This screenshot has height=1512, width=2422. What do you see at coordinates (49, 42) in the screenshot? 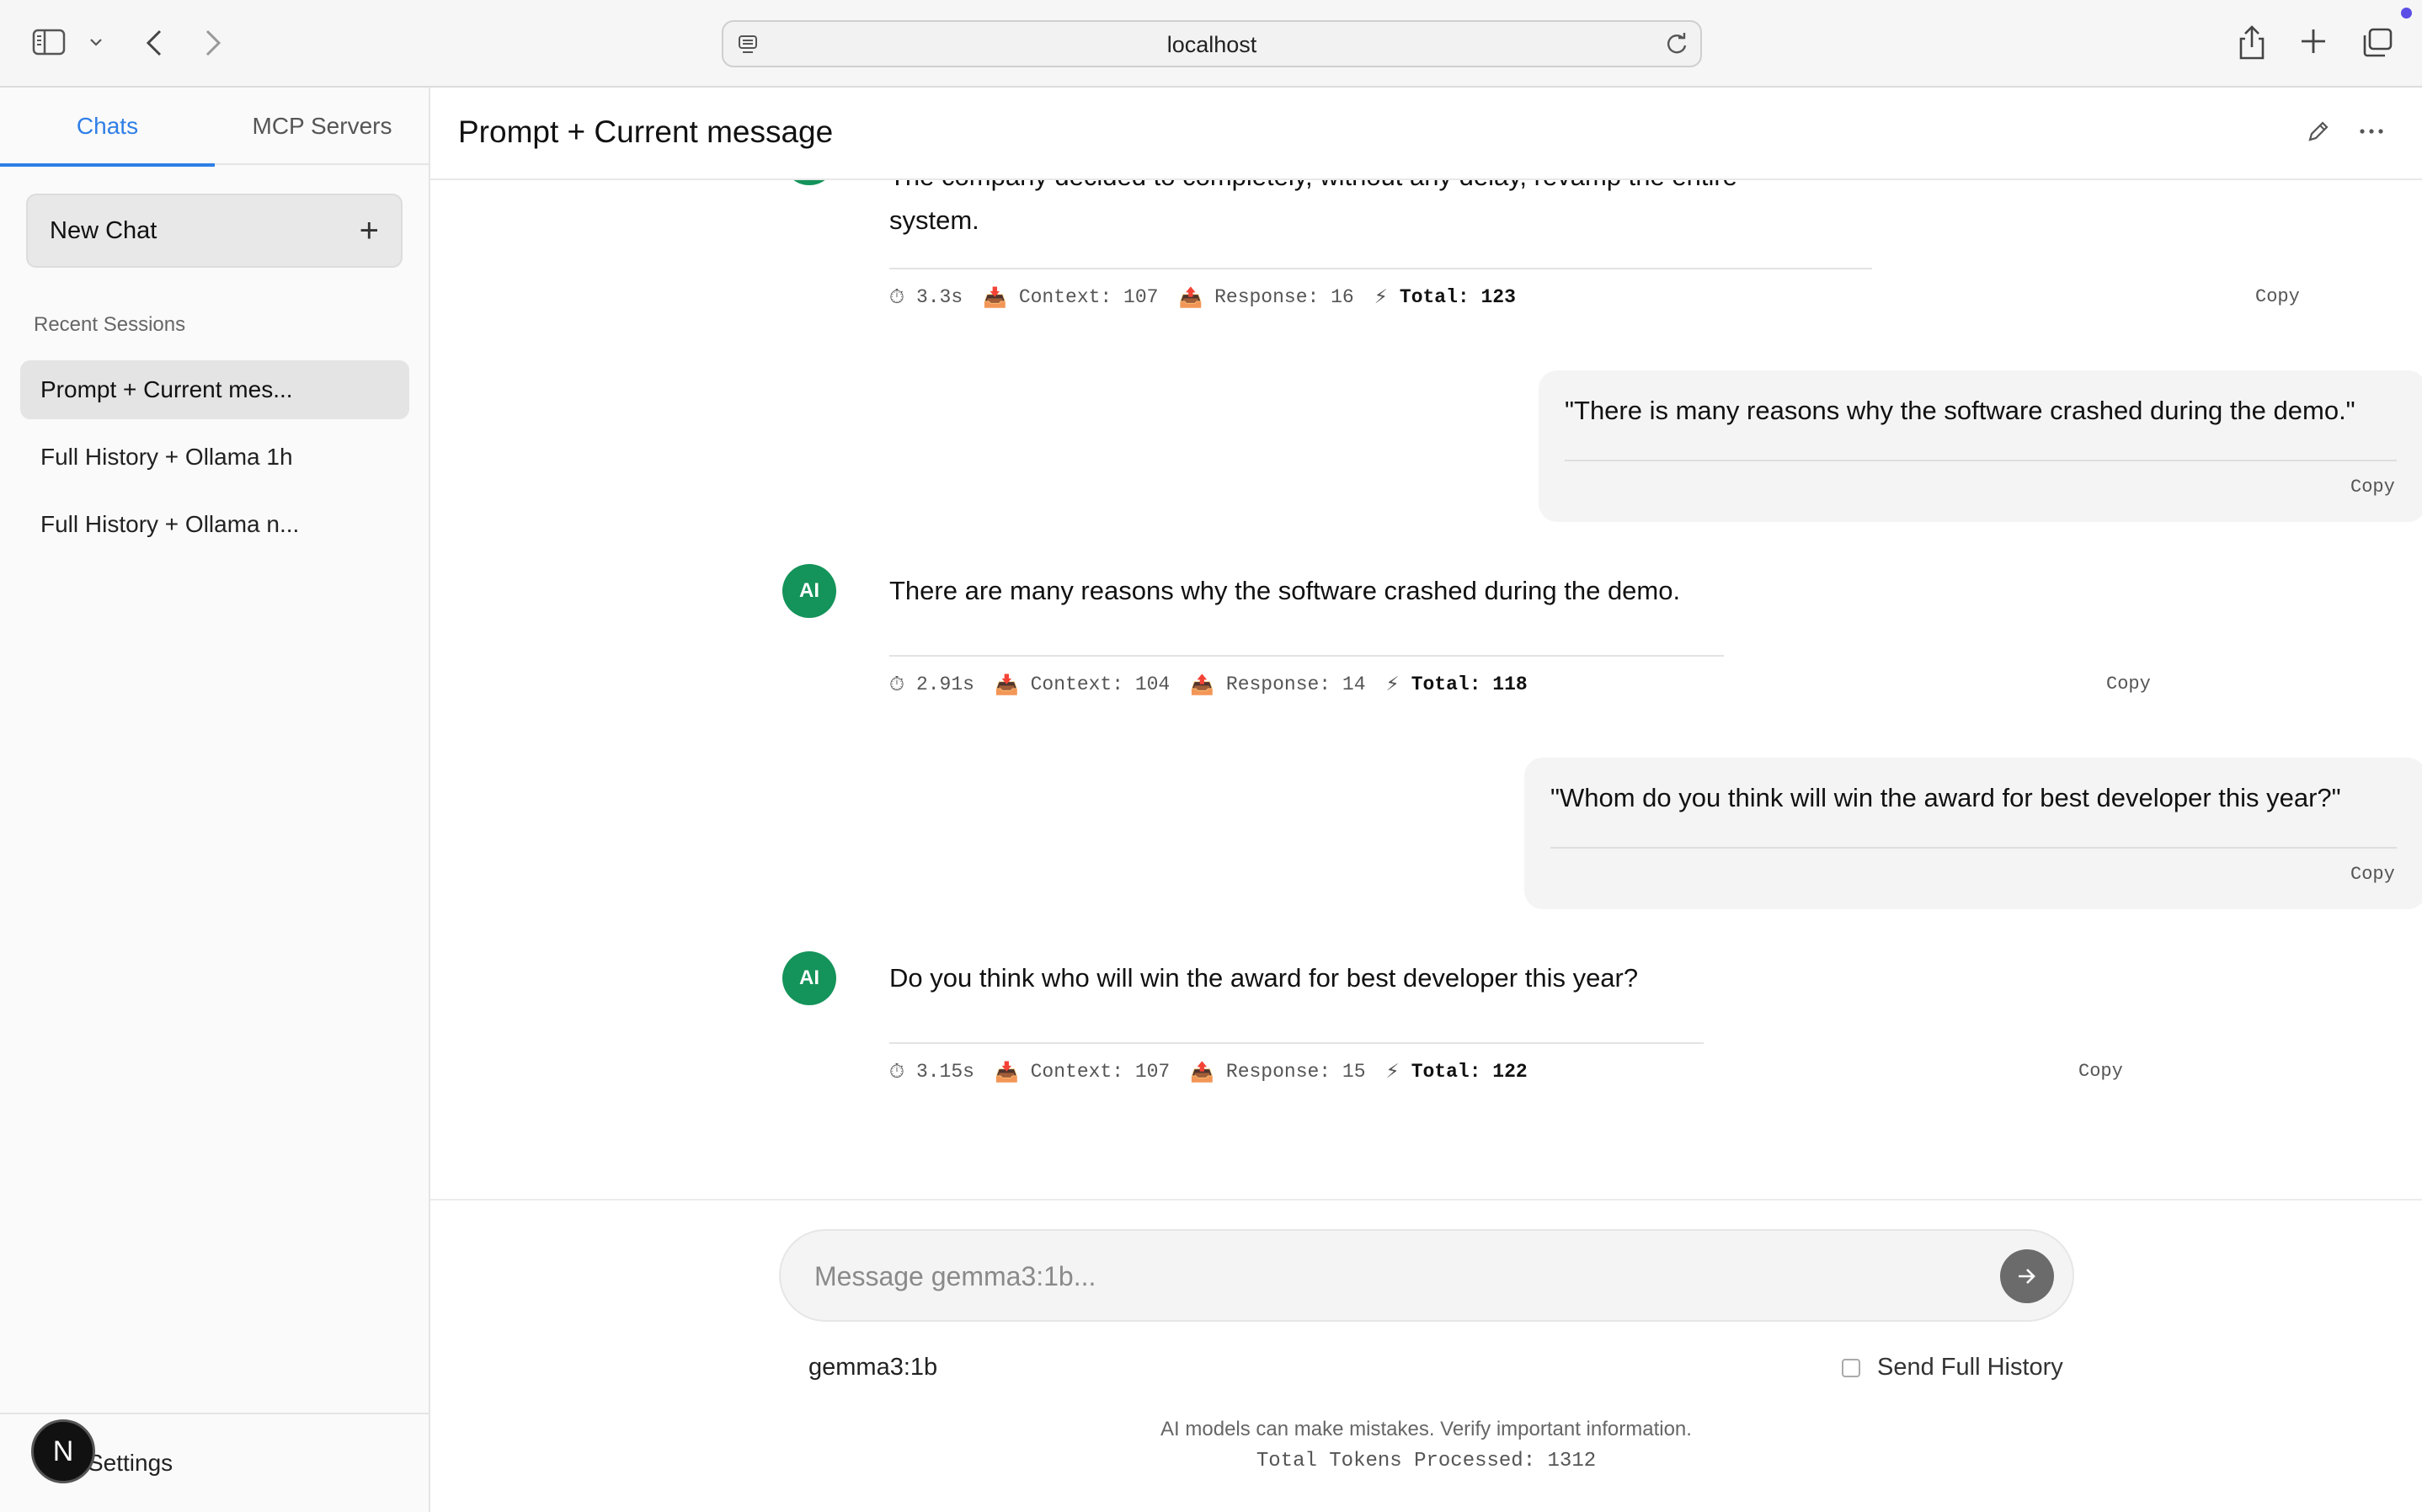
I see `sidebar-toggle-icon` at bounding box center [49, 42].